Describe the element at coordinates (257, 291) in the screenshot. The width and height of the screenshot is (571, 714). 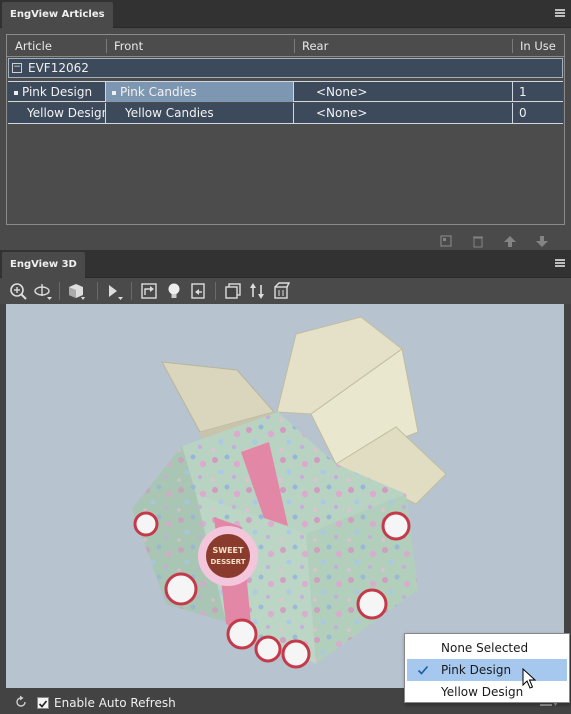
I see `swap-icon` at that location.